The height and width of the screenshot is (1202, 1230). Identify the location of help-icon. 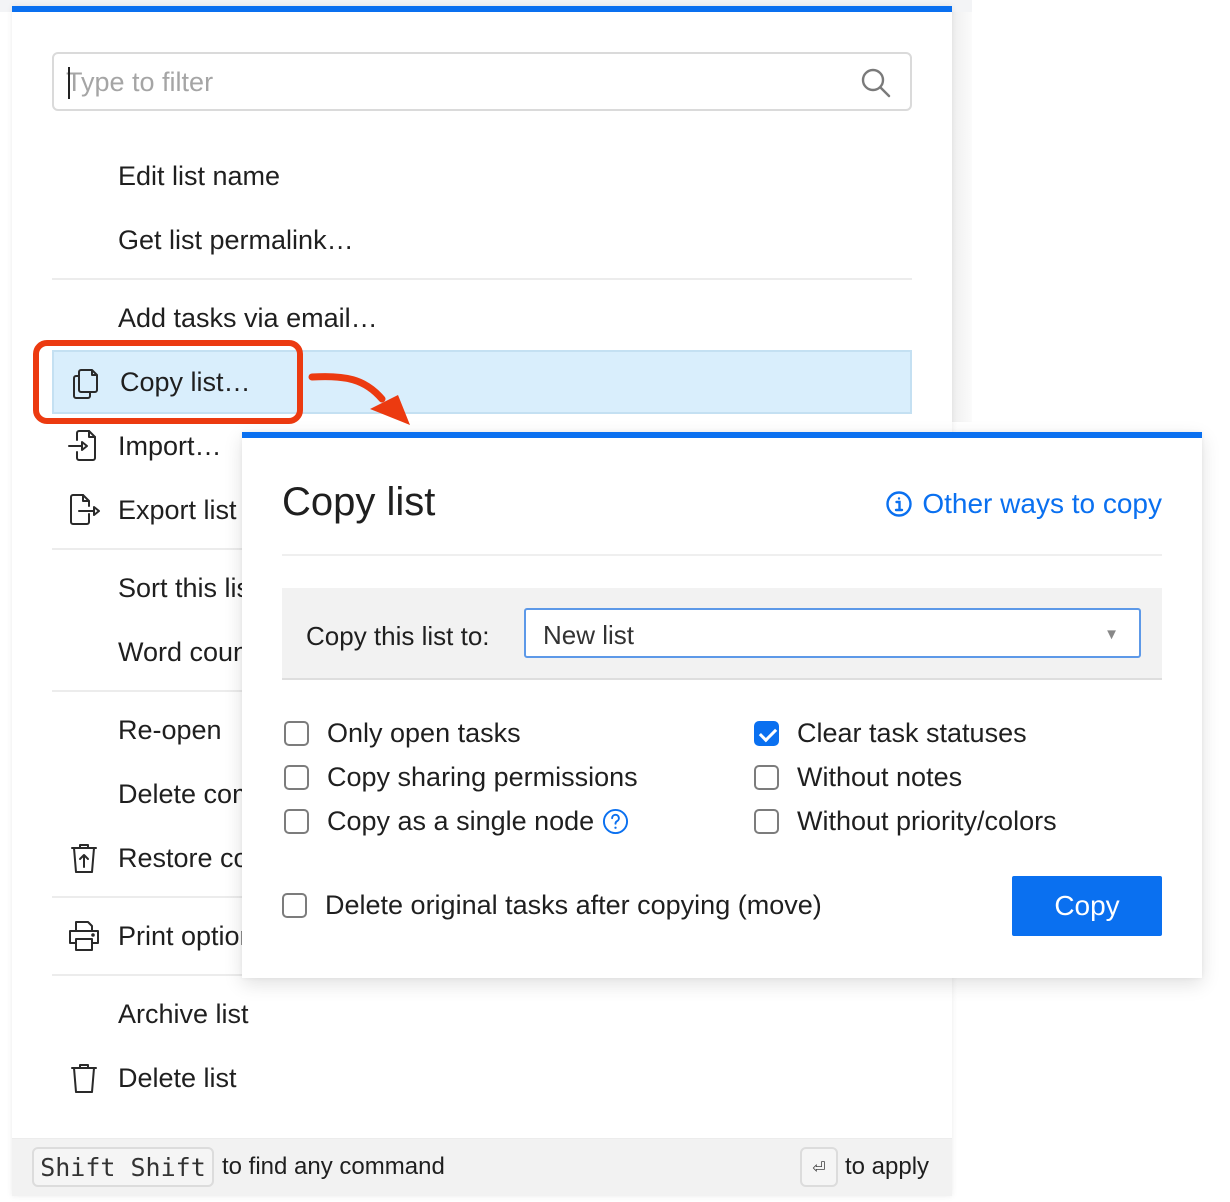
(615, 821).